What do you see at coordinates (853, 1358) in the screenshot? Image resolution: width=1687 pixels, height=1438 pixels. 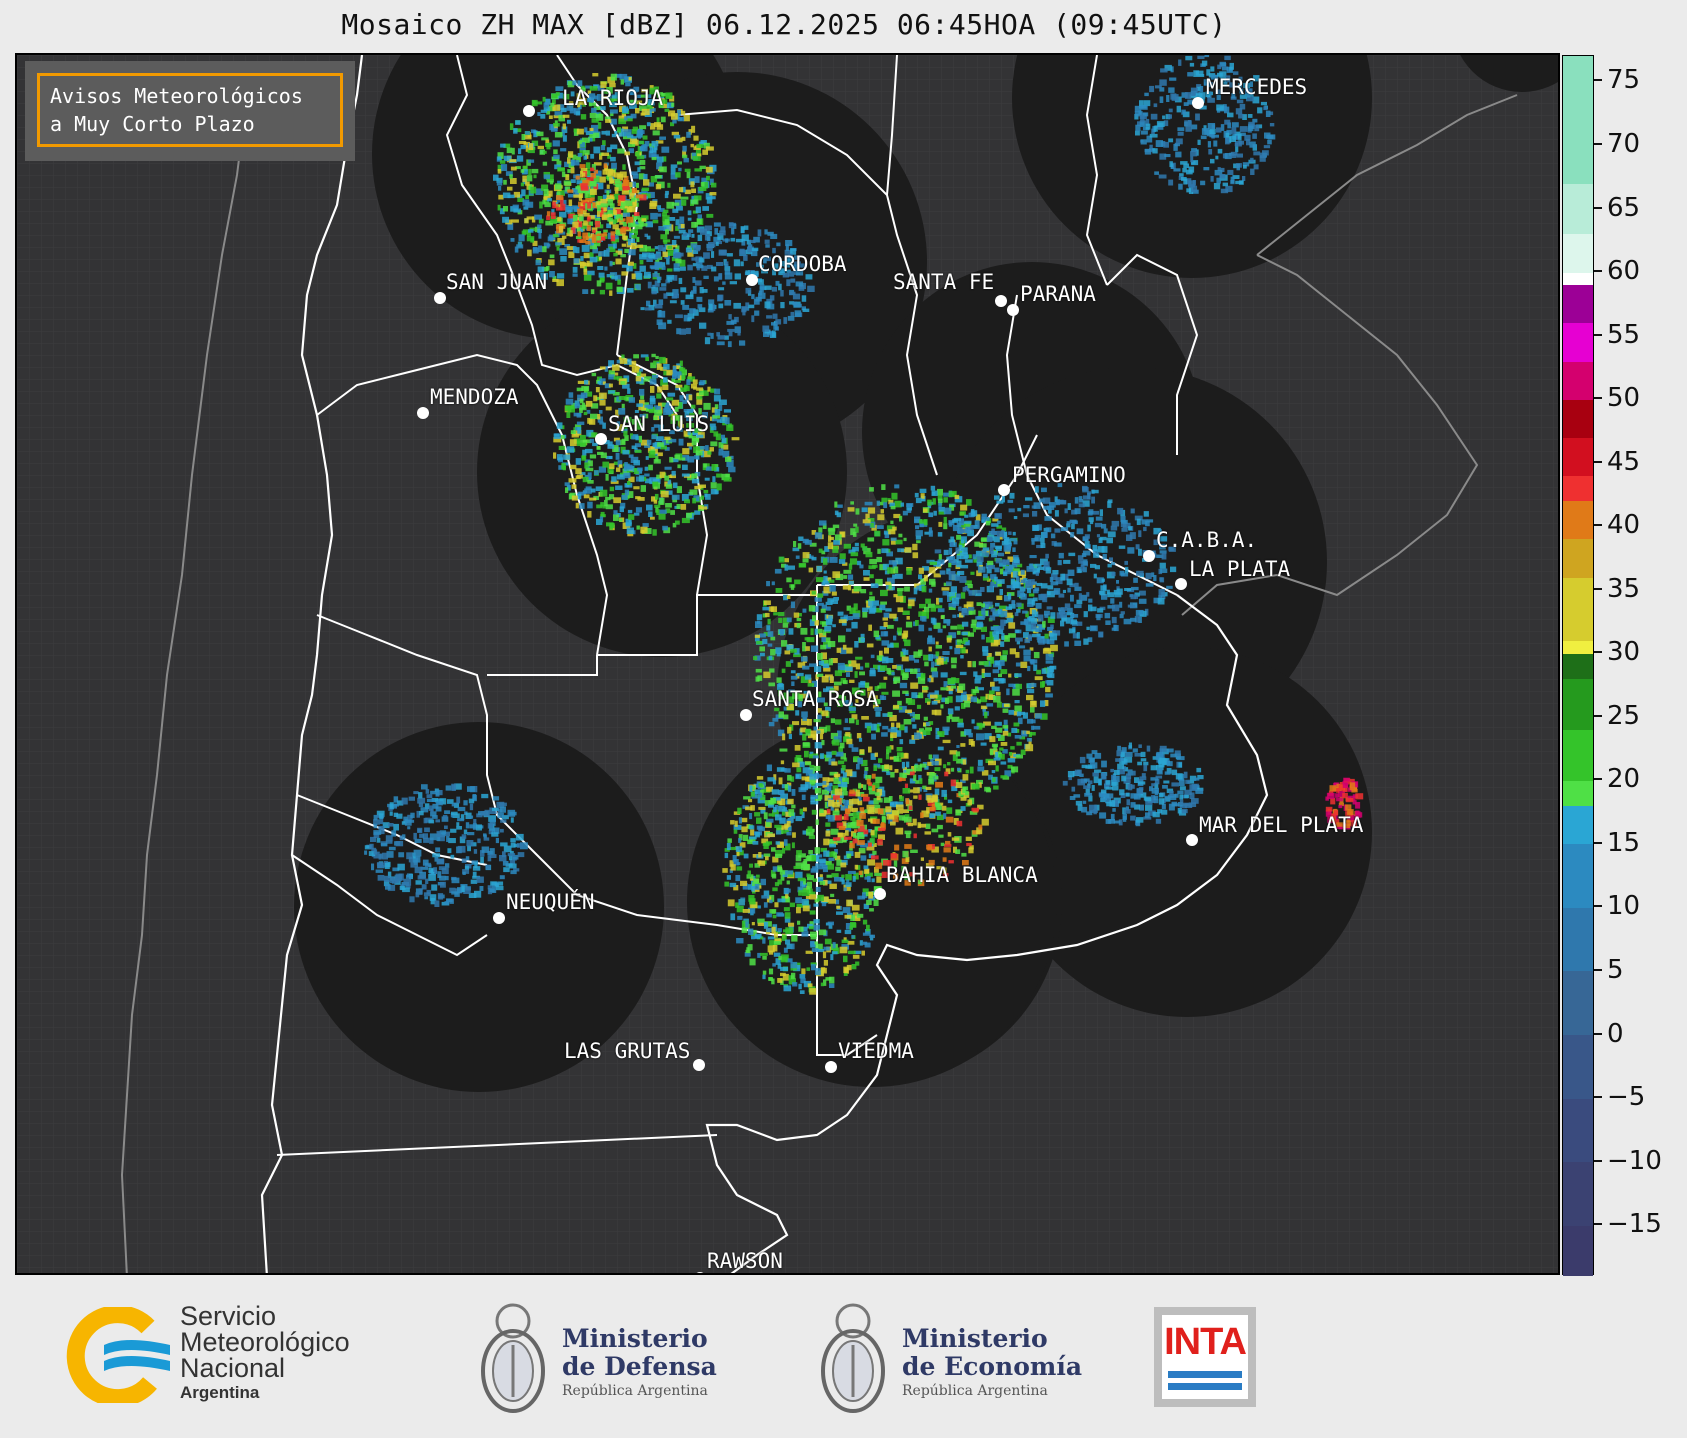 I see `economia-seal-icon` at bounding box center [853, 1358].